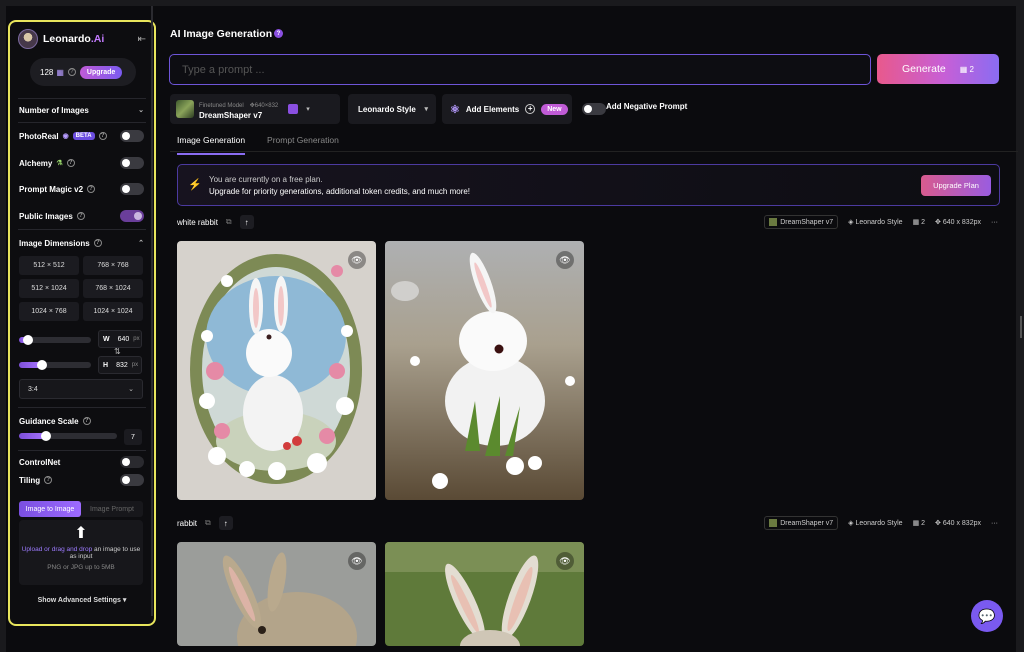 This screenshot has width=1024, height=652. Describe the element at coordinates (264, 105) in the screenshot. I see `model-size: ✥640×832` at that location.